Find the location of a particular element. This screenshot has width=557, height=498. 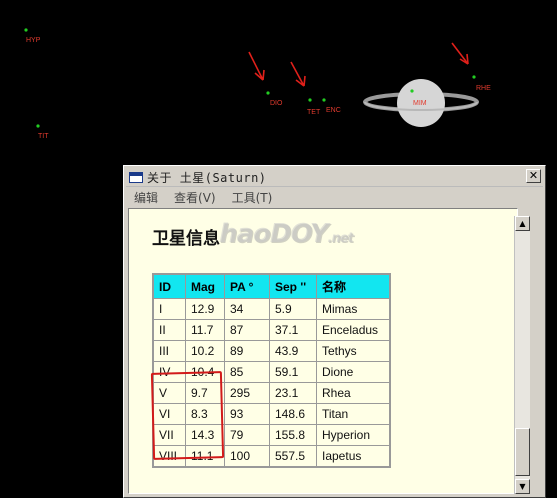

cell-mag: 10.2 is located at coordinates (205, 351).